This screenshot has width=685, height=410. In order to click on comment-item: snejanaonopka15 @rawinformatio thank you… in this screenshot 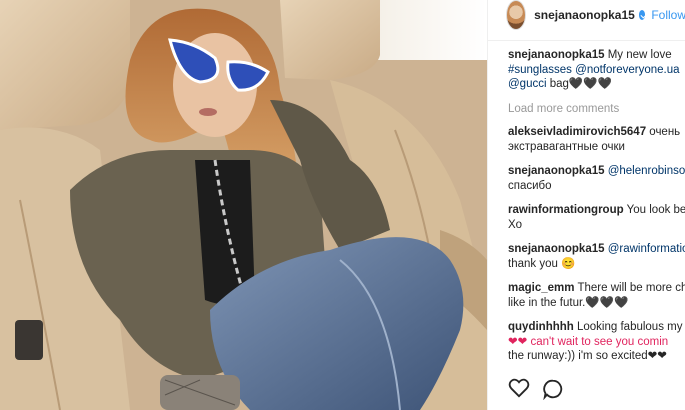, I will do `click(596, 256)`.